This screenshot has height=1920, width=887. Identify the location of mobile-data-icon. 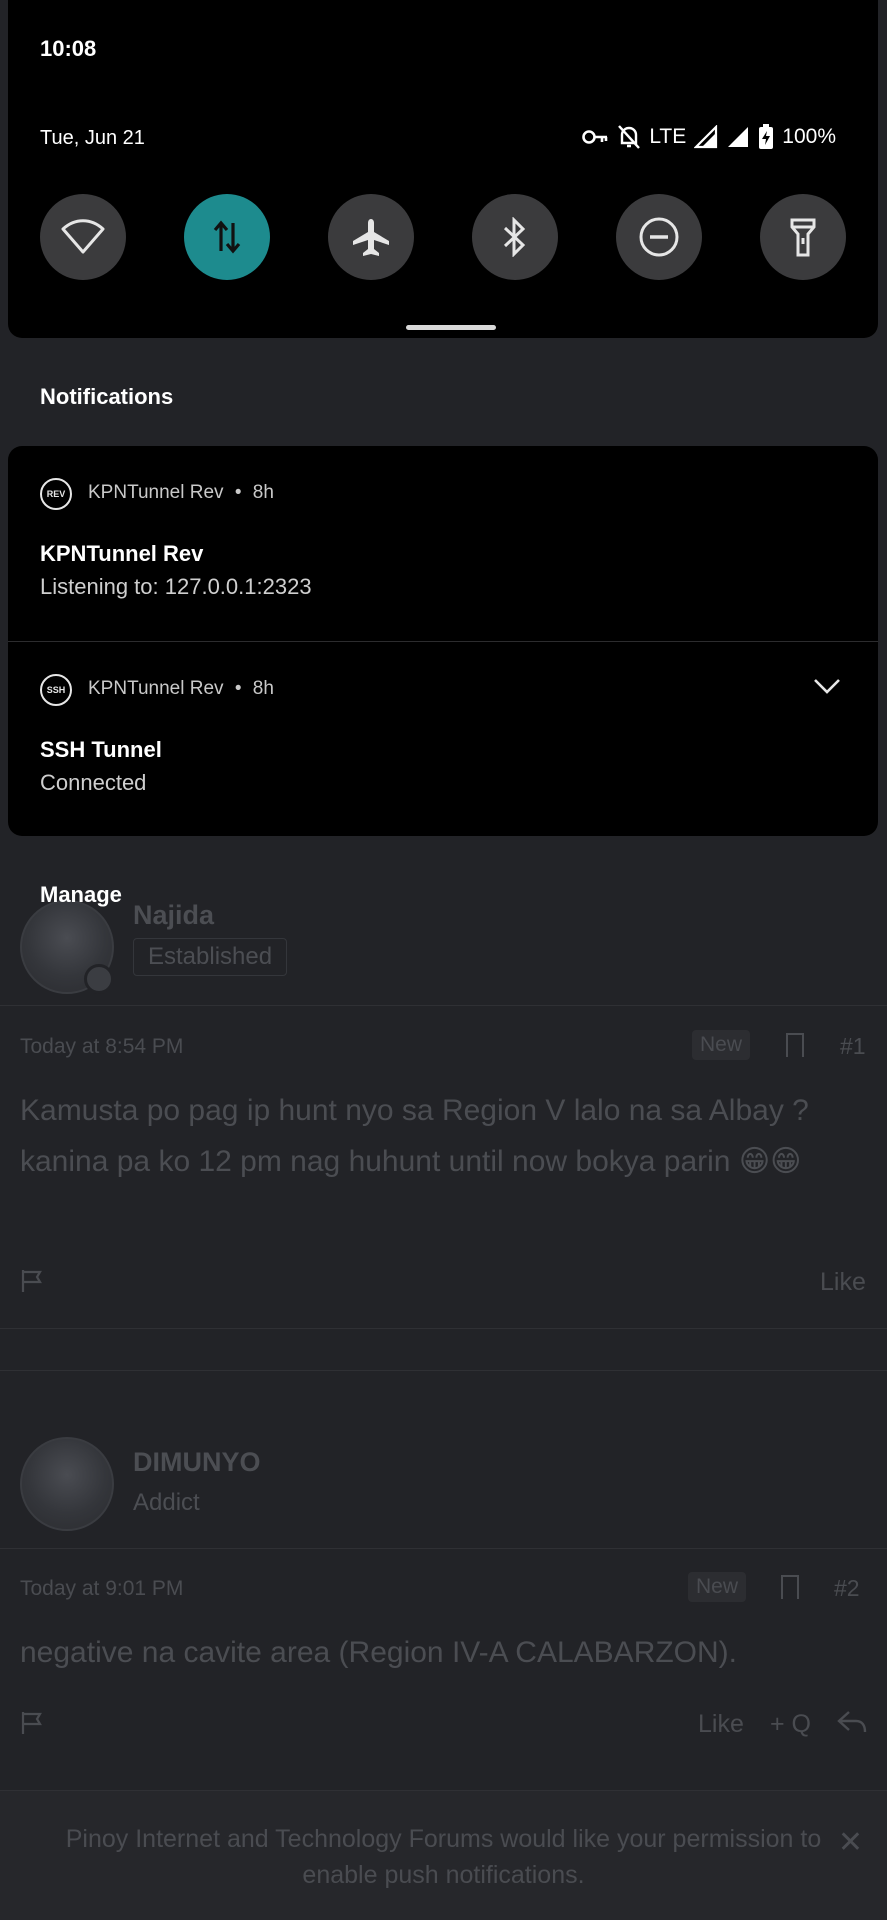
(227, 237).